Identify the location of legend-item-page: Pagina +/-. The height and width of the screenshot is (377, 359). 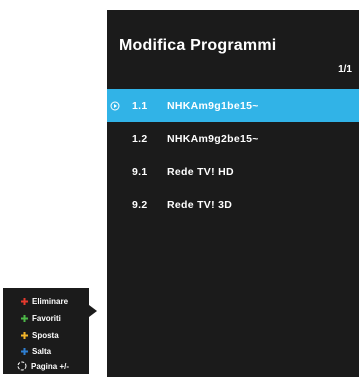
(43, 366).